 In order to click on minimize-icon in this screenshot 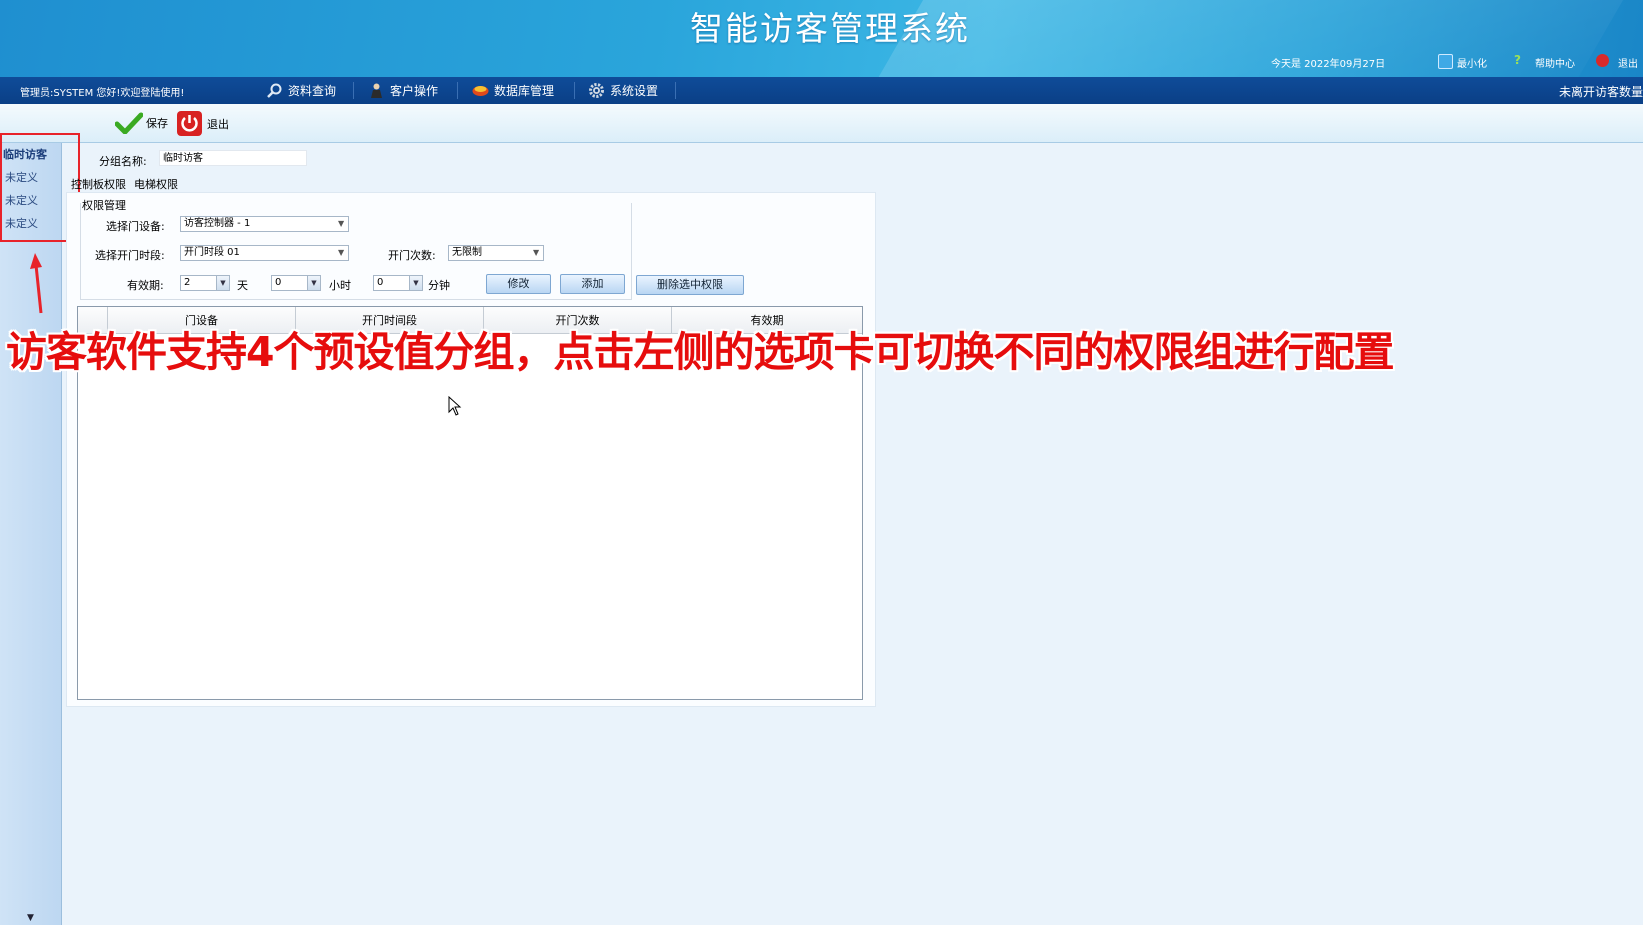, I will do `click(1445, 61)`.